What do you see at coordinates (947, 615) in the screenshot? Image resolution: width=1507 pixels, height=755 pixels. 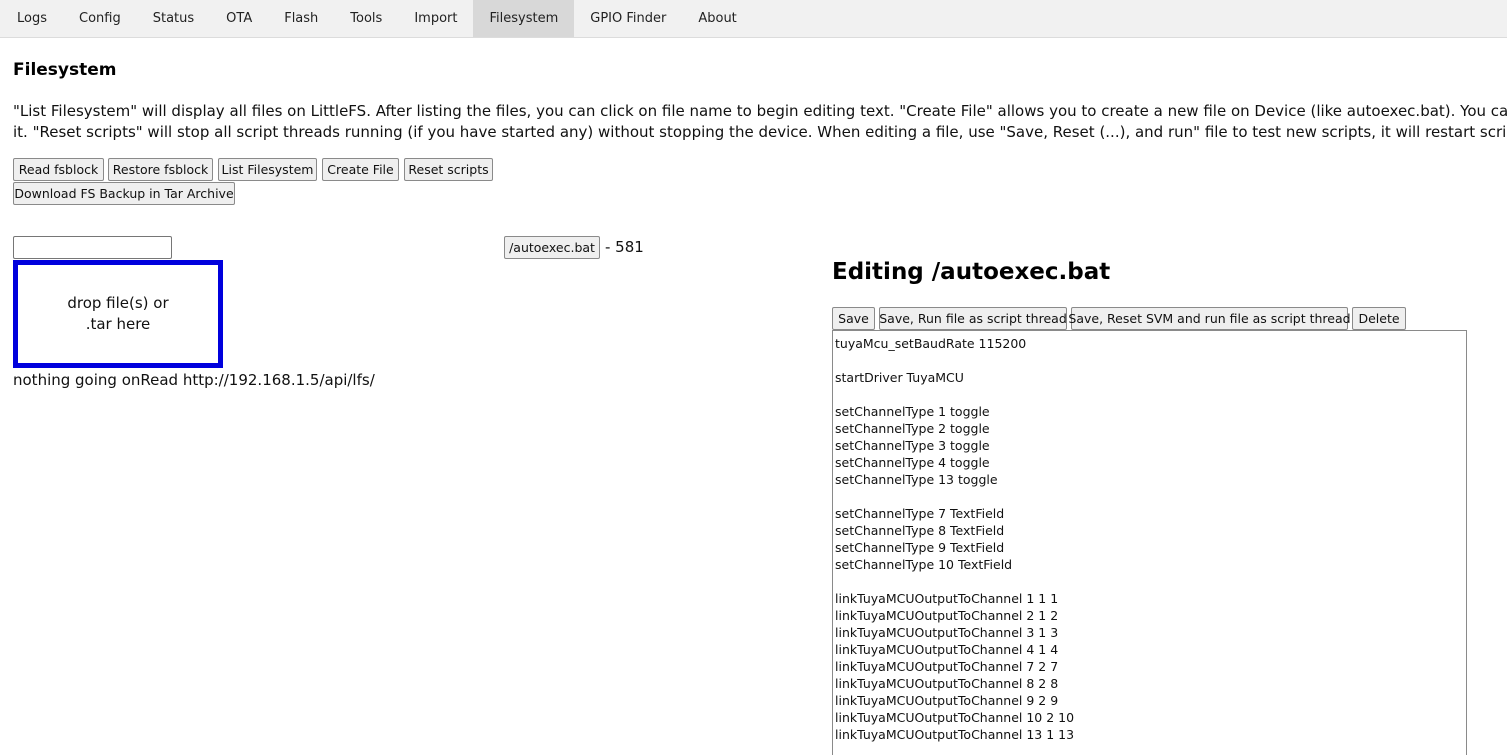 I see `editor-line: linkTuyaMCUOutputToChannel 2 1 2` at bounding box center [947, 615].